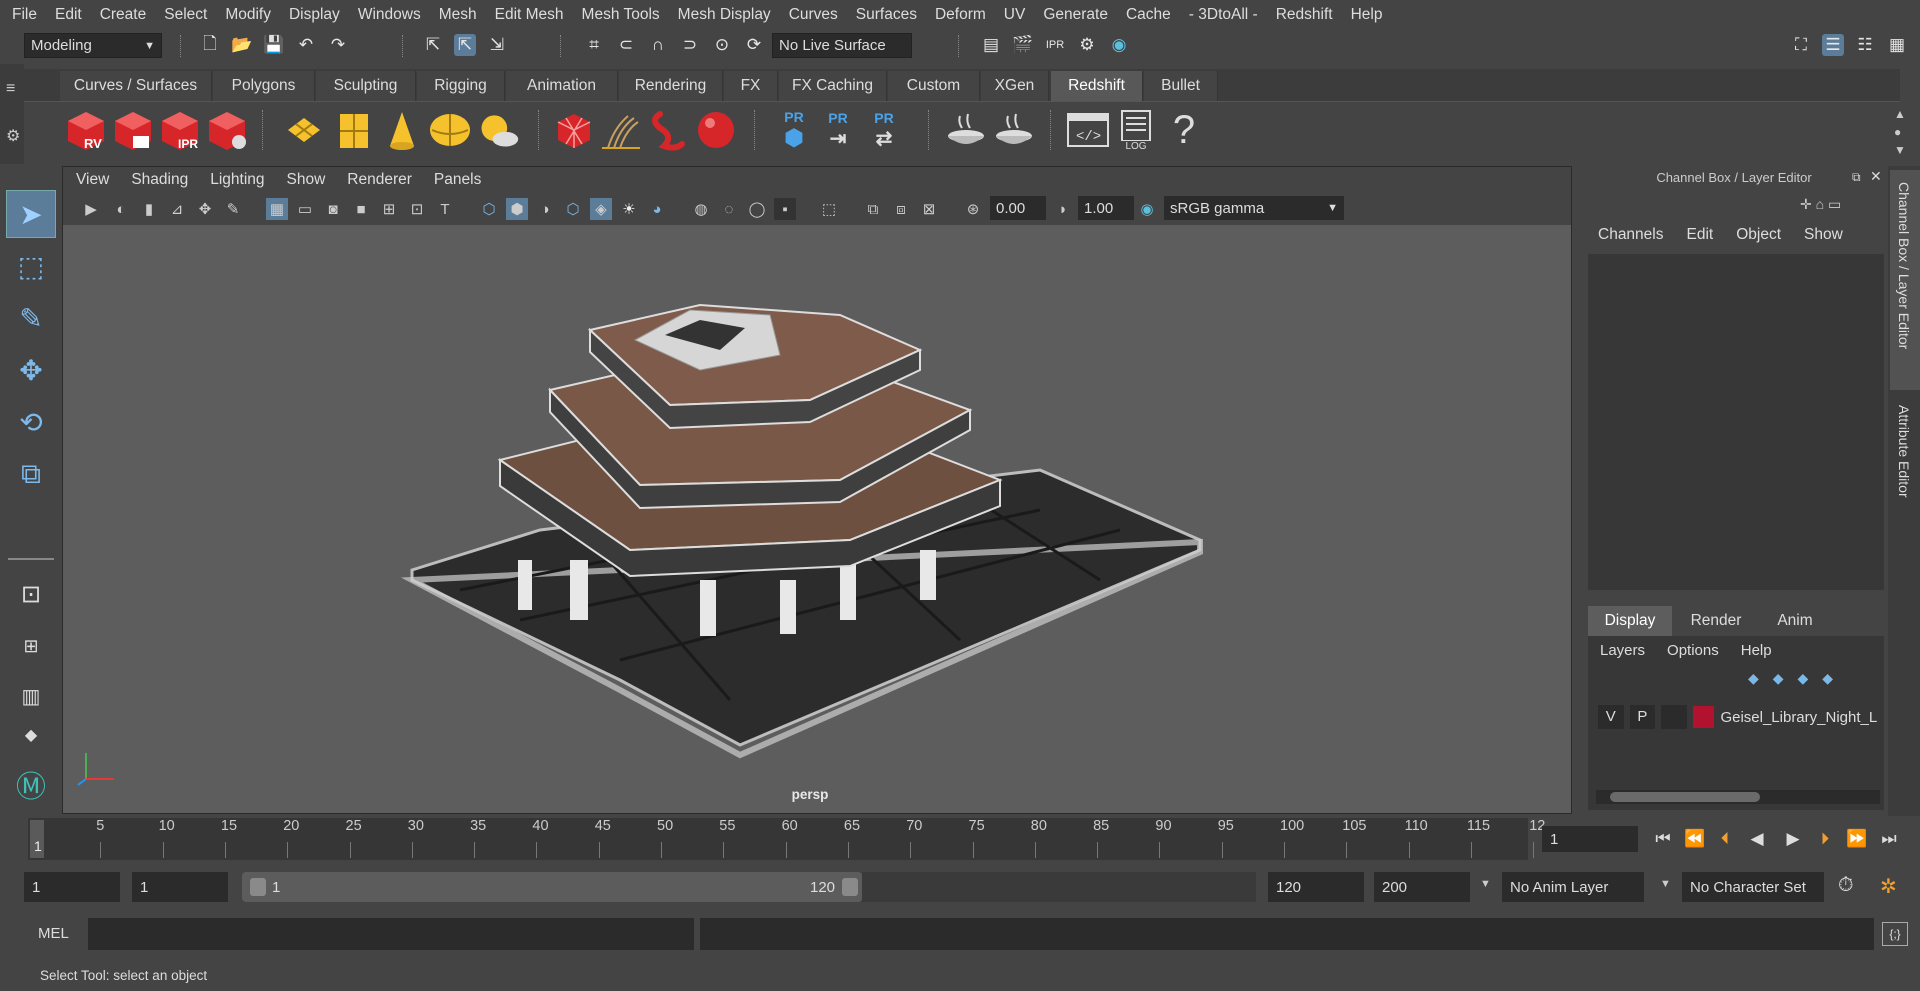 The image size is (1920, 991). I want to click on default-material-icon: ◑, so click(545, 209).